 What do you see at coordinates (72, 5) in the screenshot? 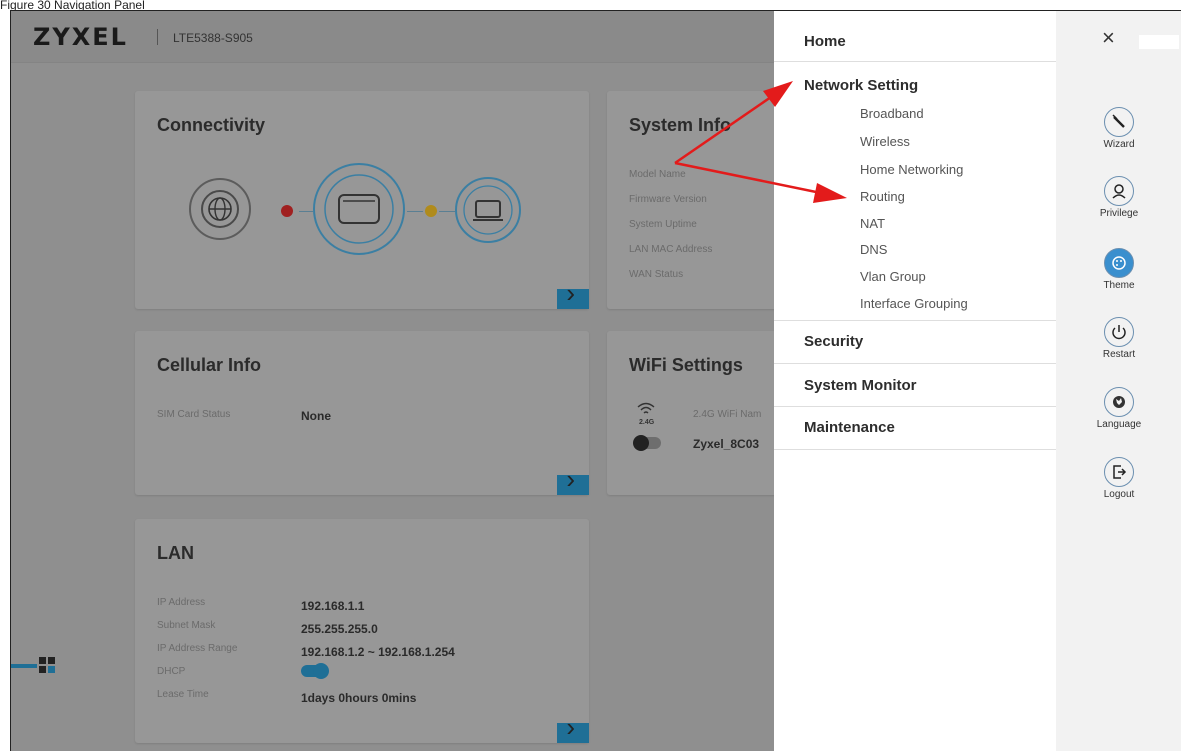
I see `figure-caption: Figure 30 Navigation Panel` at bounding box center [72, 5].